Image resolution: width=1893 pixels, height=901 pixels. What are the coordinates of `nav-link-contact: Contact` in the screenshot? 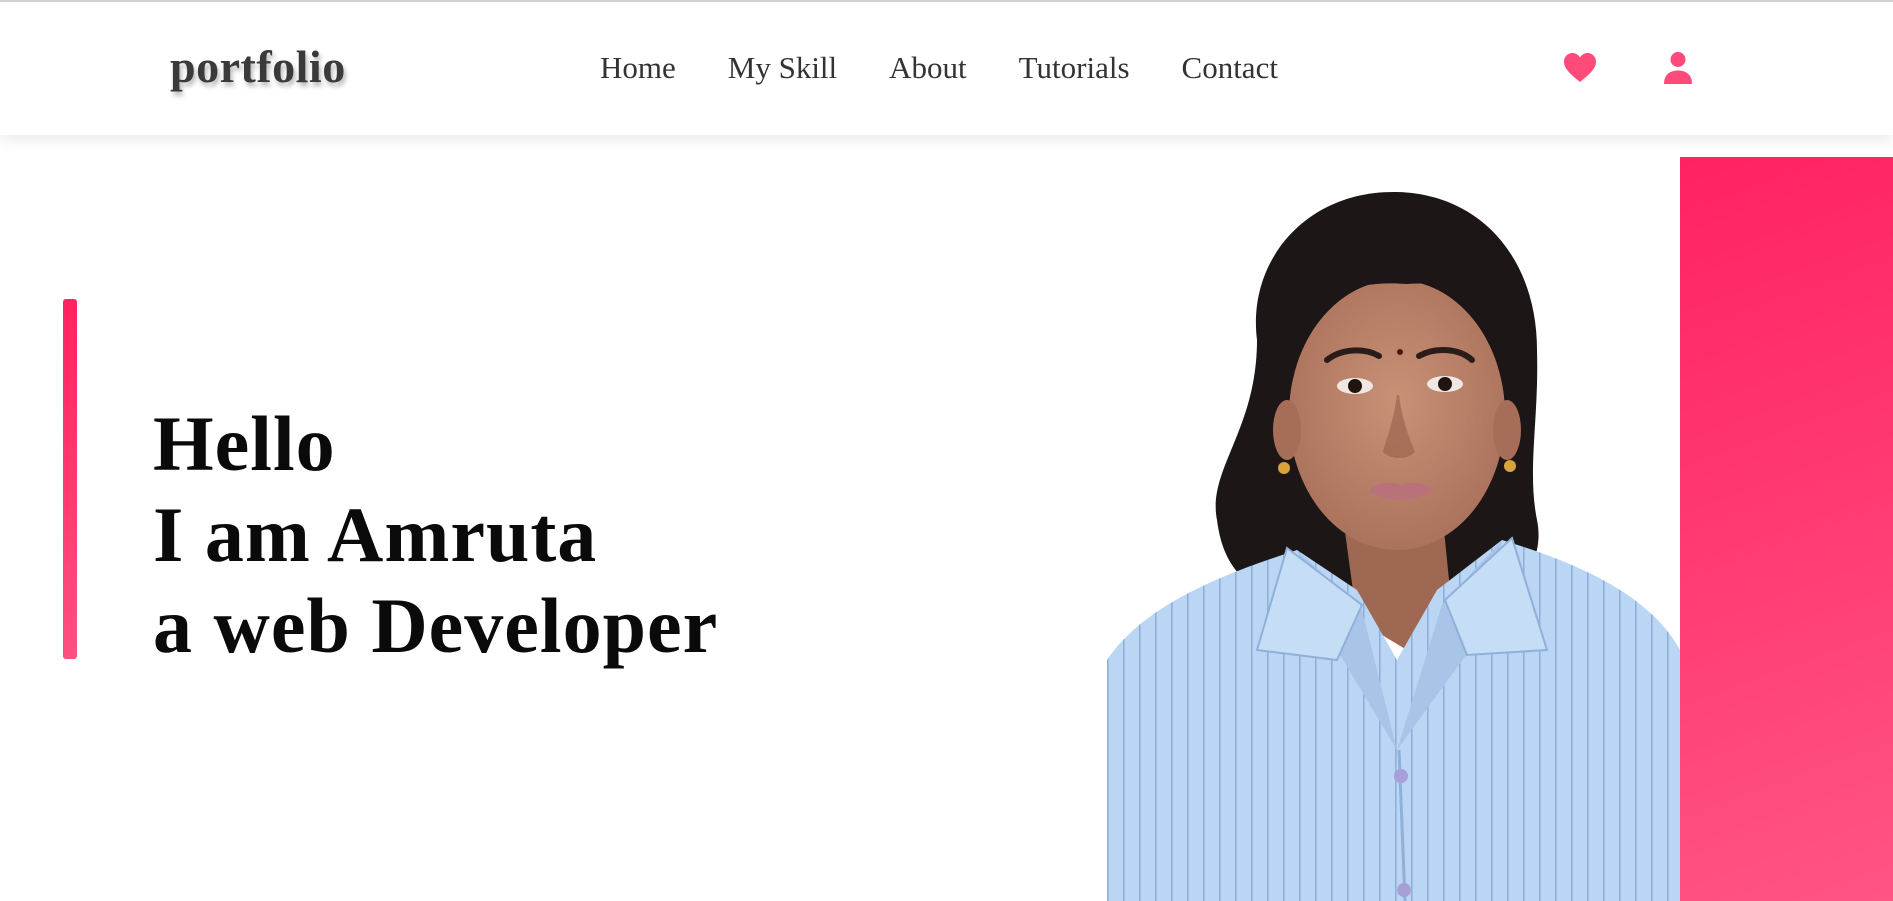 It's located at (1230, 67).